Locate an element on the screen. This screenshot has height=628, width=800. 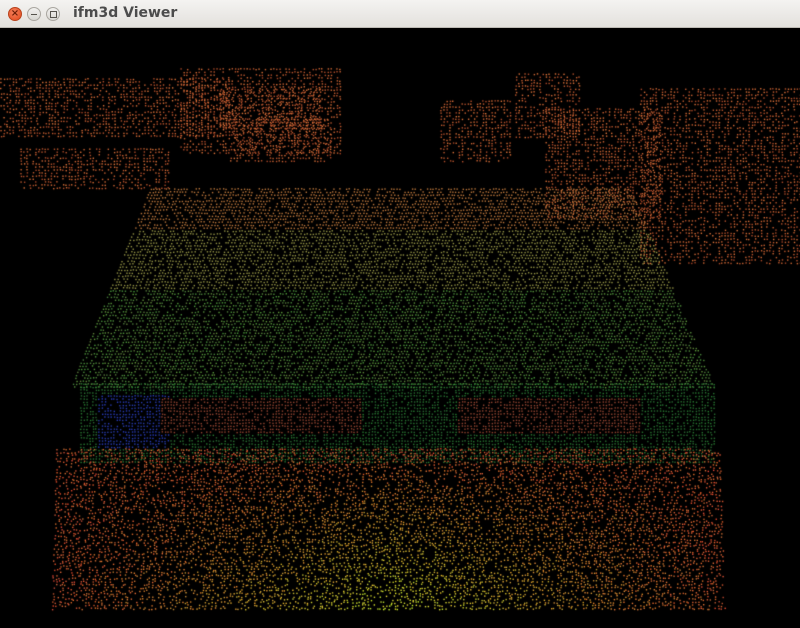
minimize-button is located at coordinates (34, 14).